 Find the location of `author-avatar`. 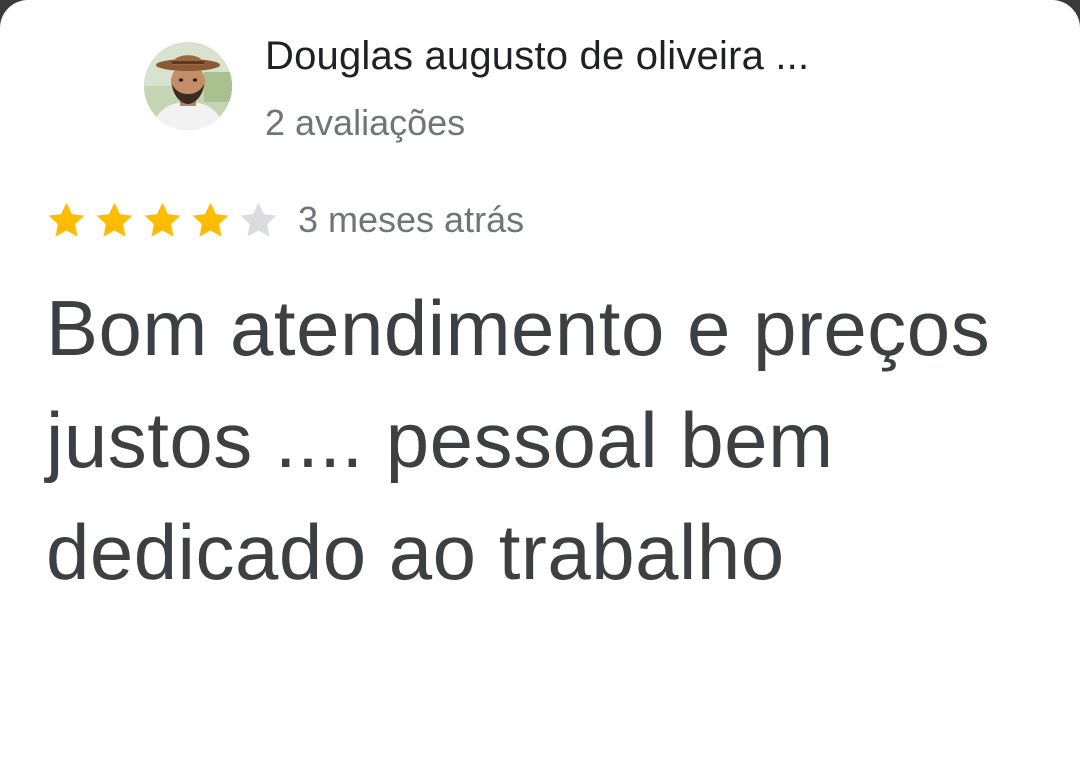

author-avatar is located at coordinates (188, 86).